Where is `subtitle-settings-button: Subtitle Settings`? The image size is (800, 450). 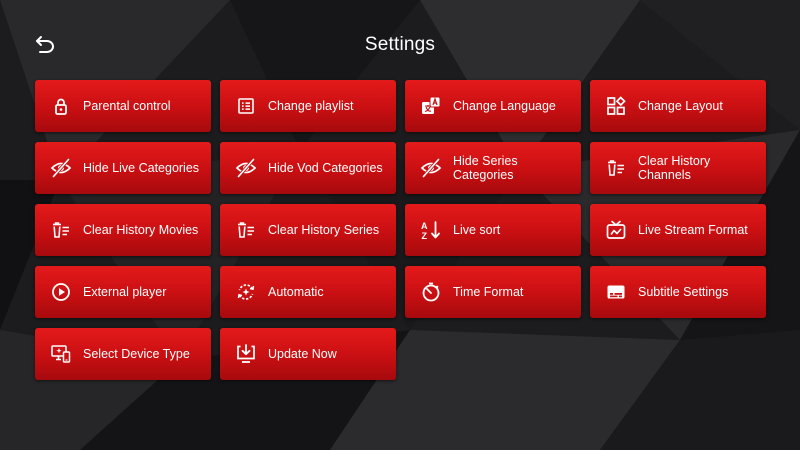
subtitle-settings-button: Subtitle Settings is located at coordinates (678, 292).